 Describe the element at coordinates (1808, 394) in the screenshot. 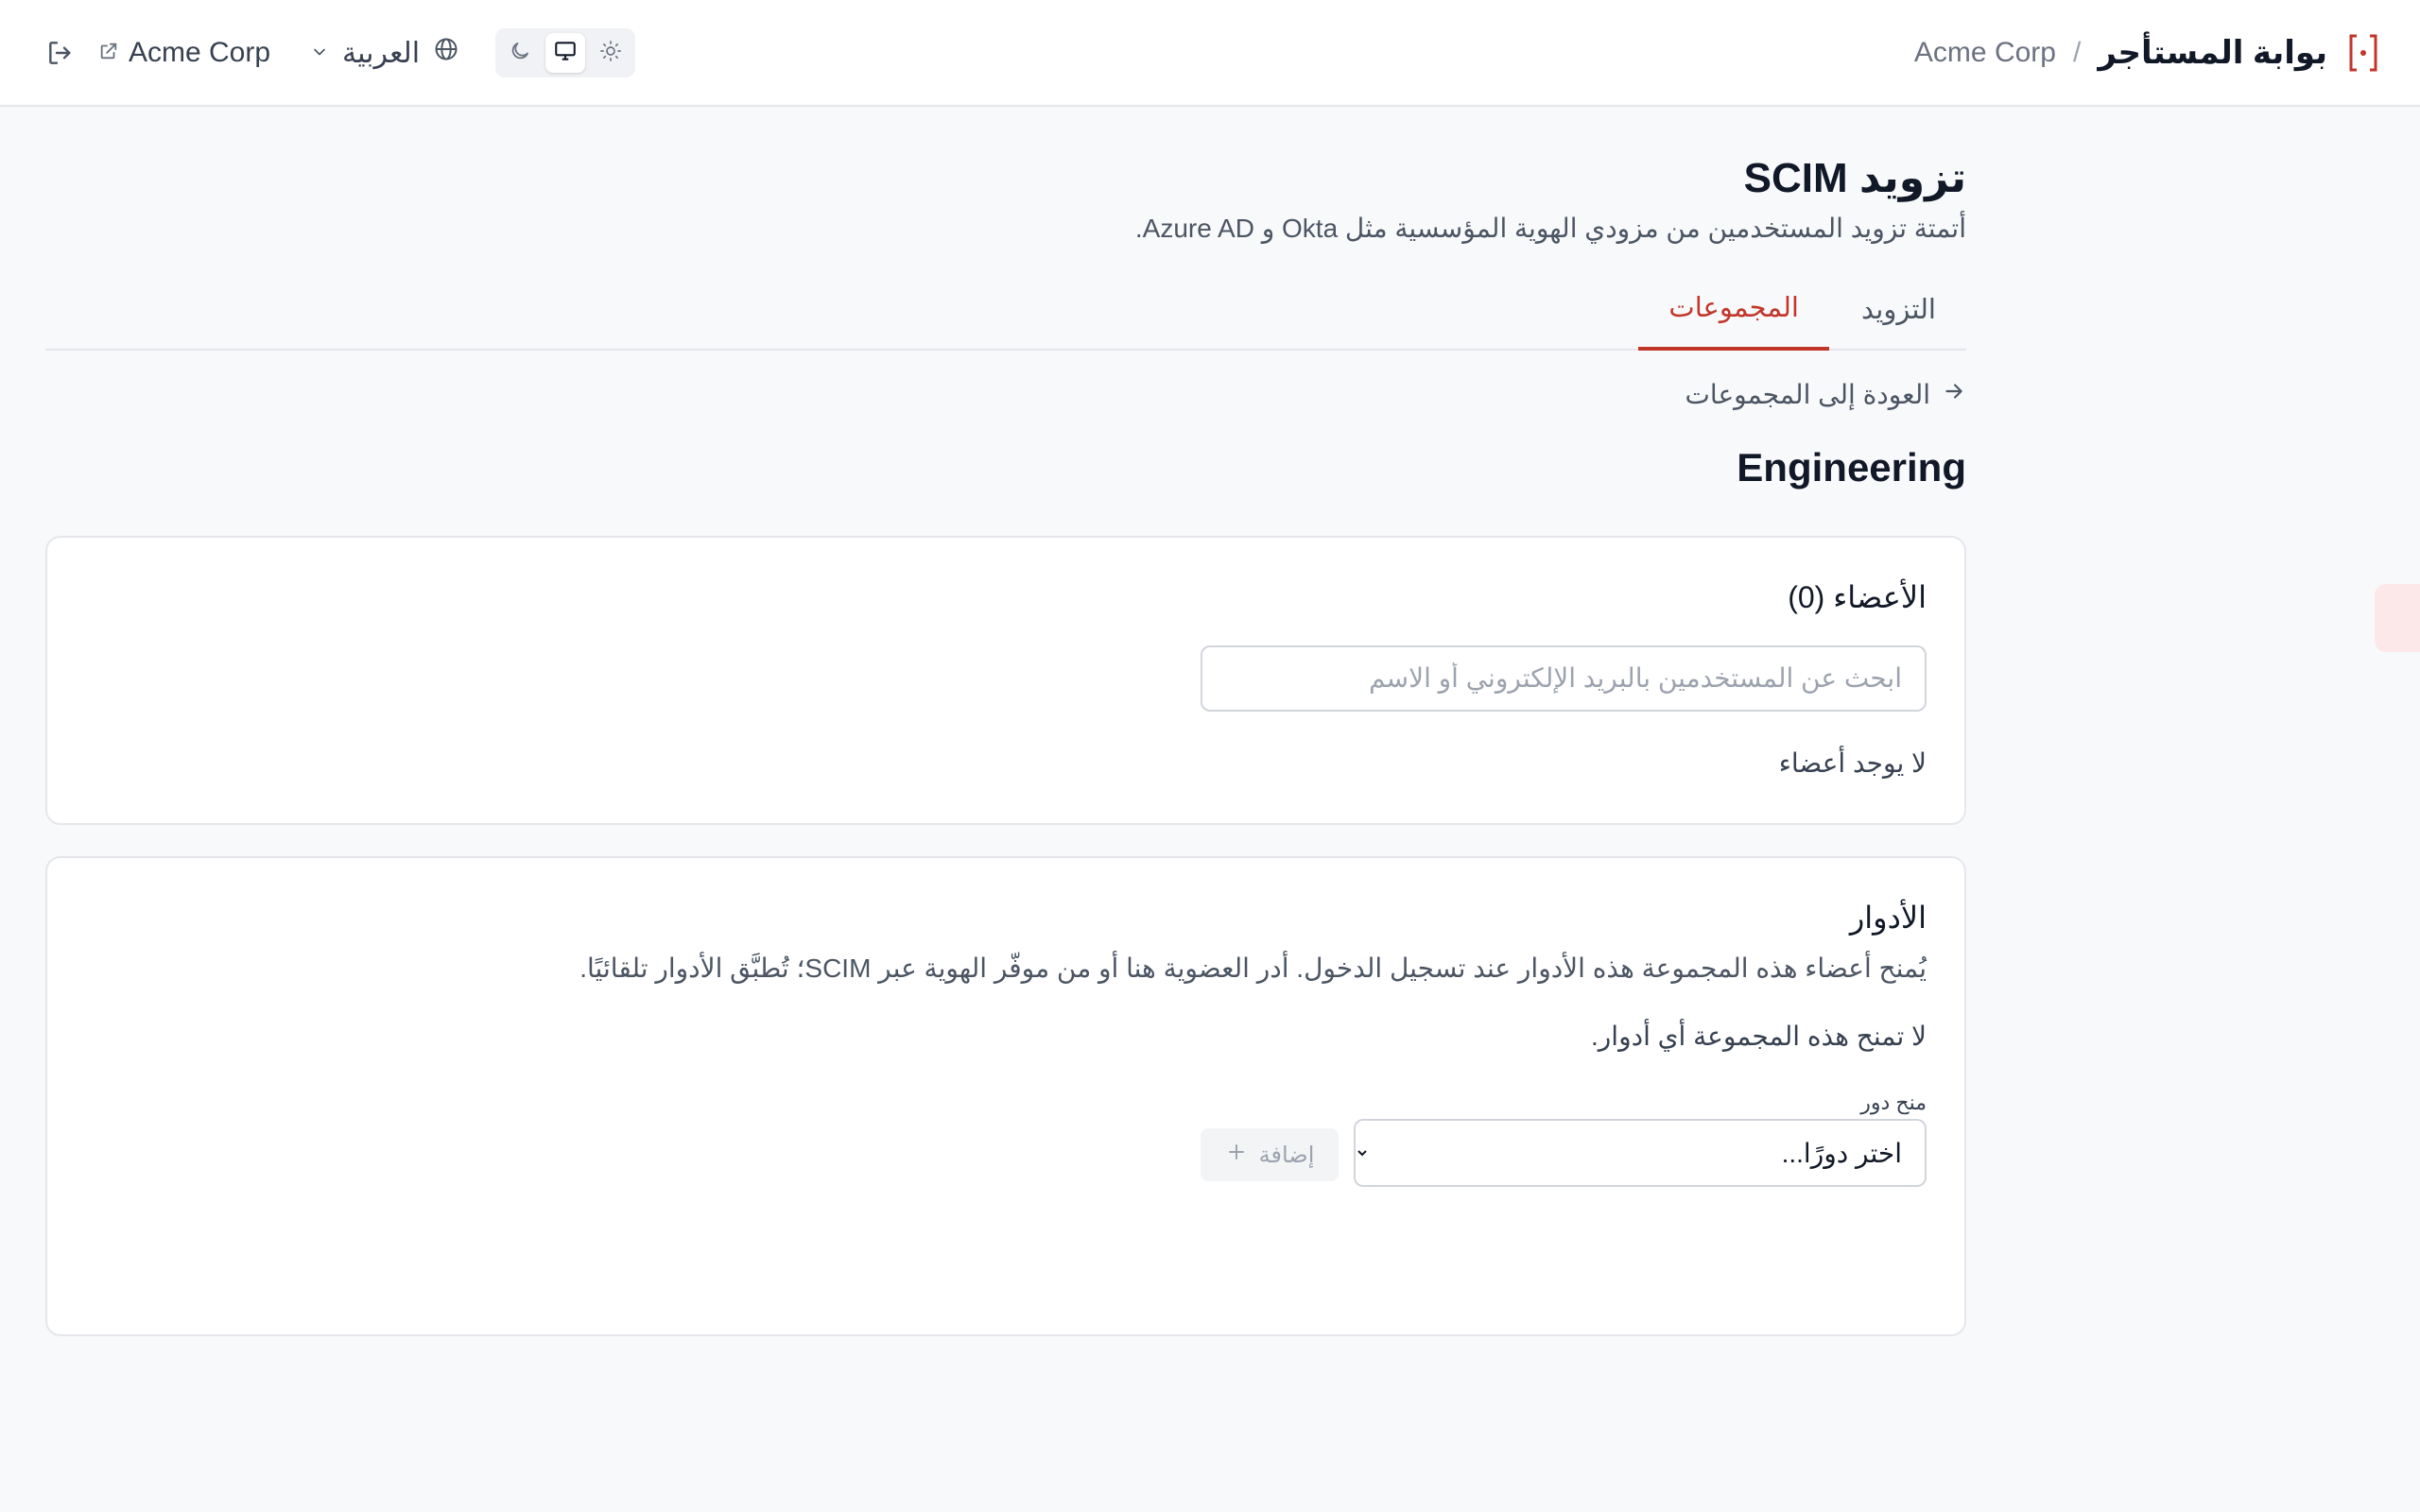

I see `back-link-label: العودة إلى المجموعات` at that location.